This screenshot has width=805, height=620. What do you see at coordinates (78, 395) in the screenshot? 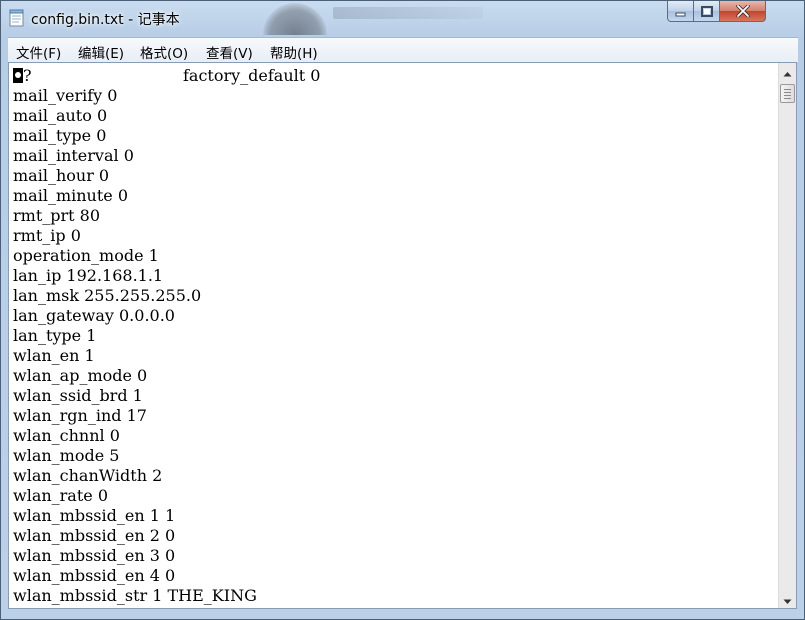
I see `document-line: wlan_ssid_brd 1` at bounding box center [78, 395].